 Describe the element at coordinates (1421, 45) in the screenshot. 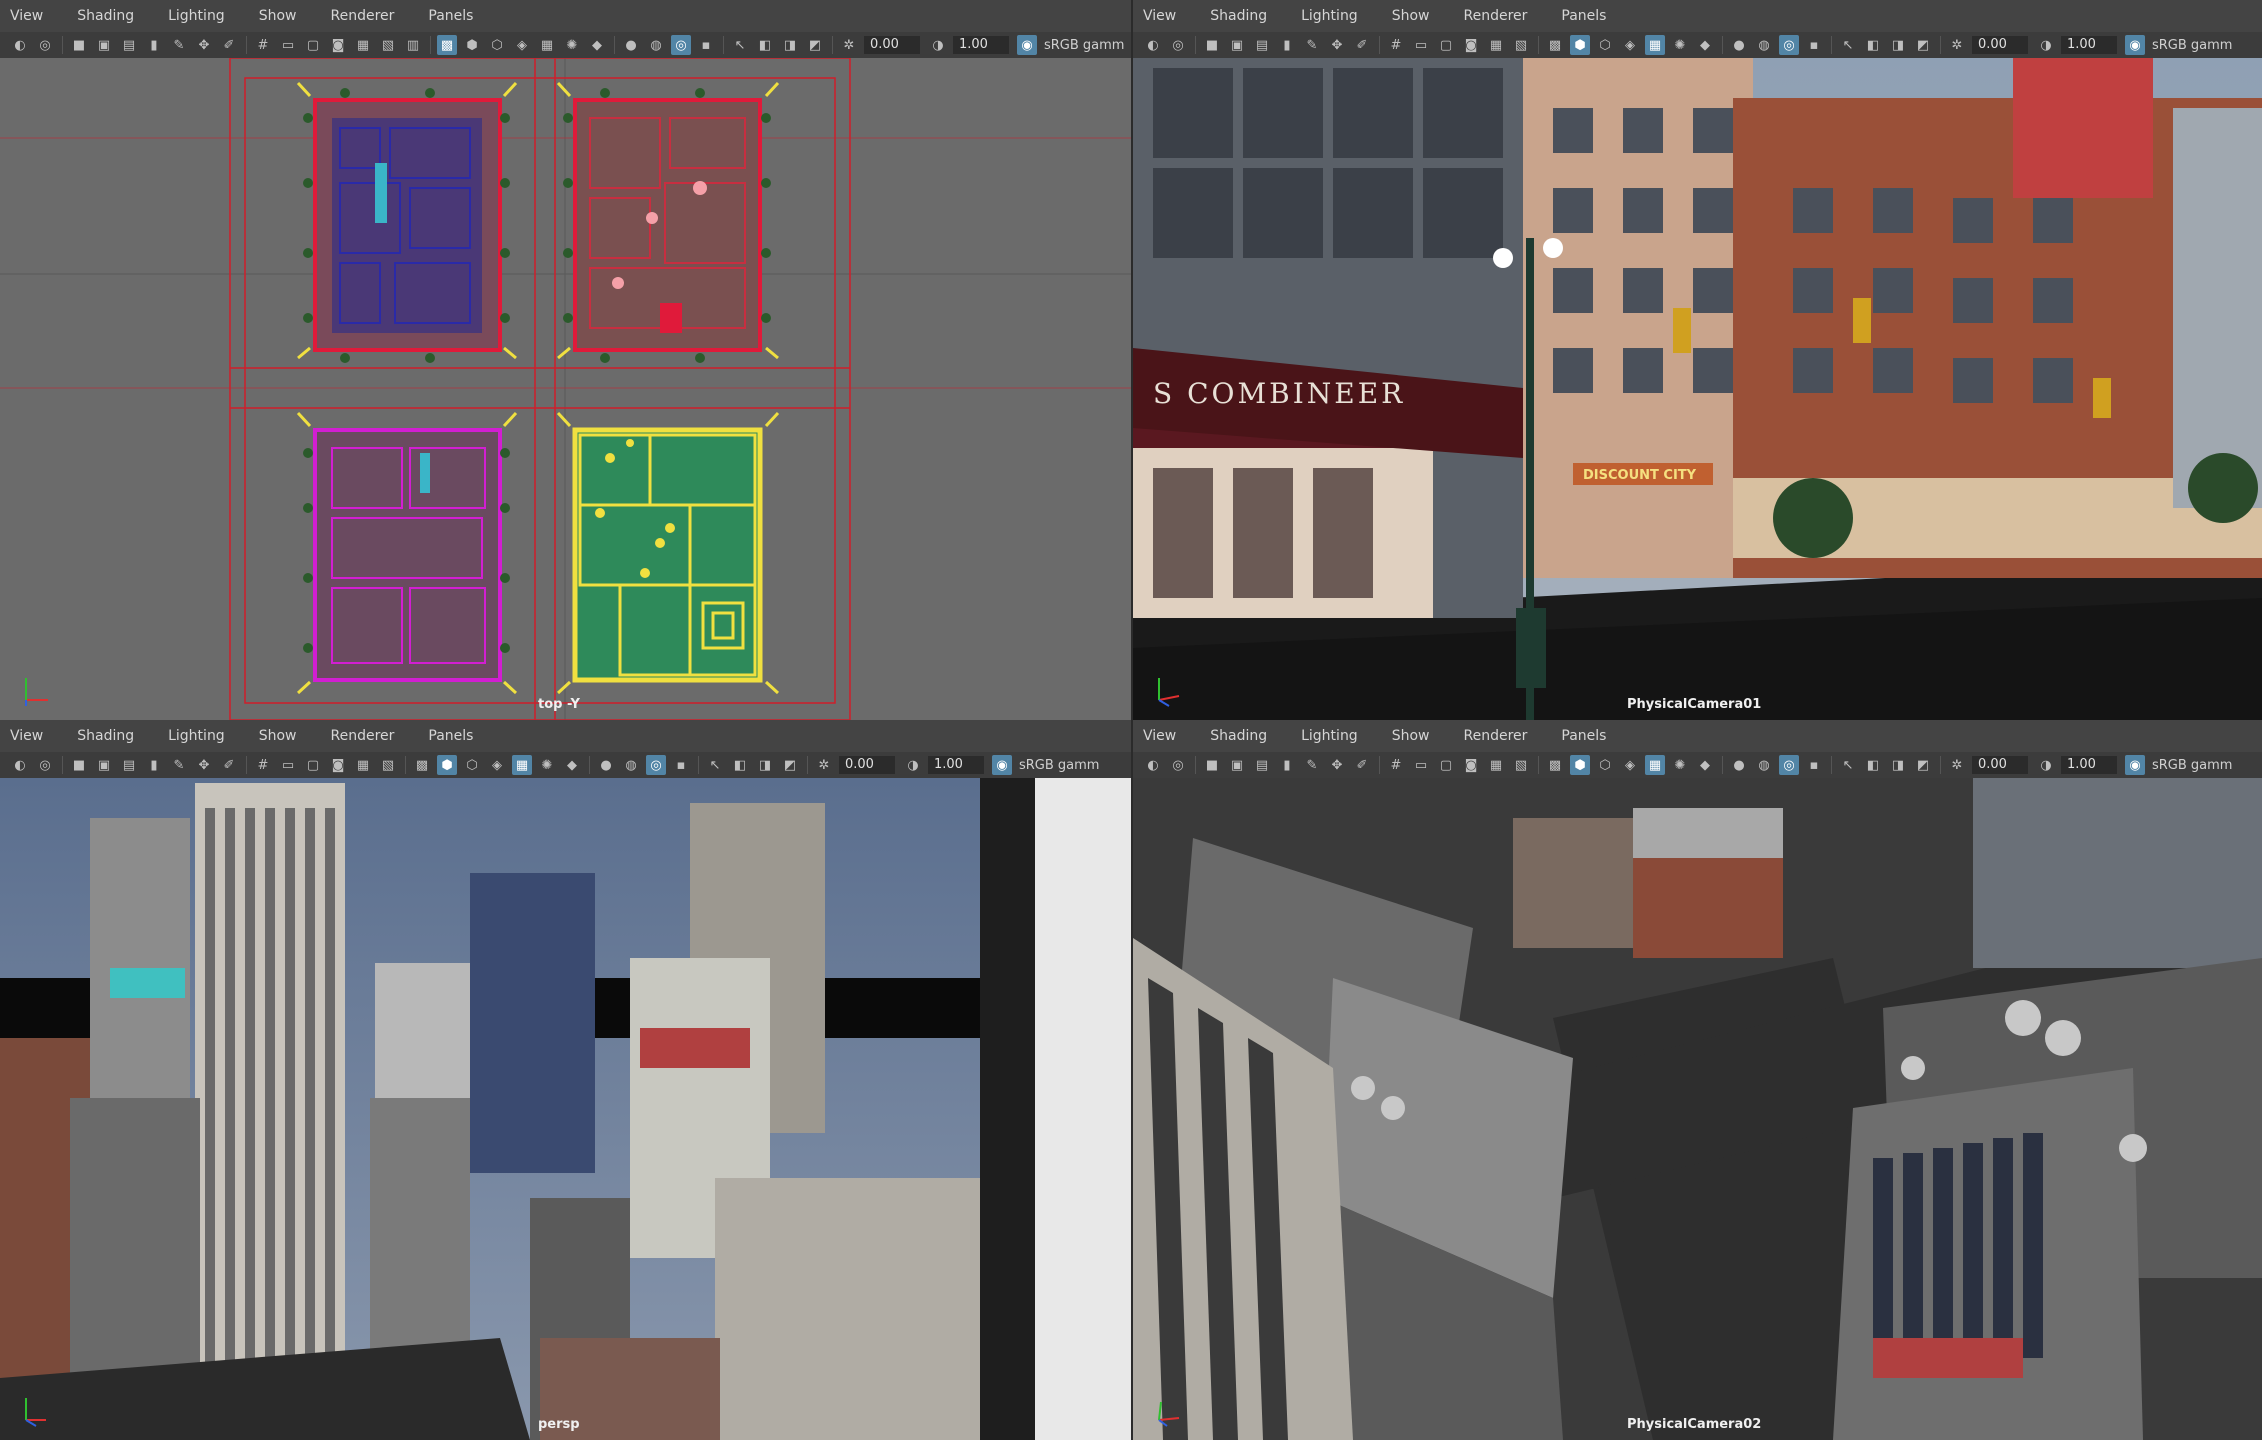

I see `film-gate-rect-icon: ▭` at that location.